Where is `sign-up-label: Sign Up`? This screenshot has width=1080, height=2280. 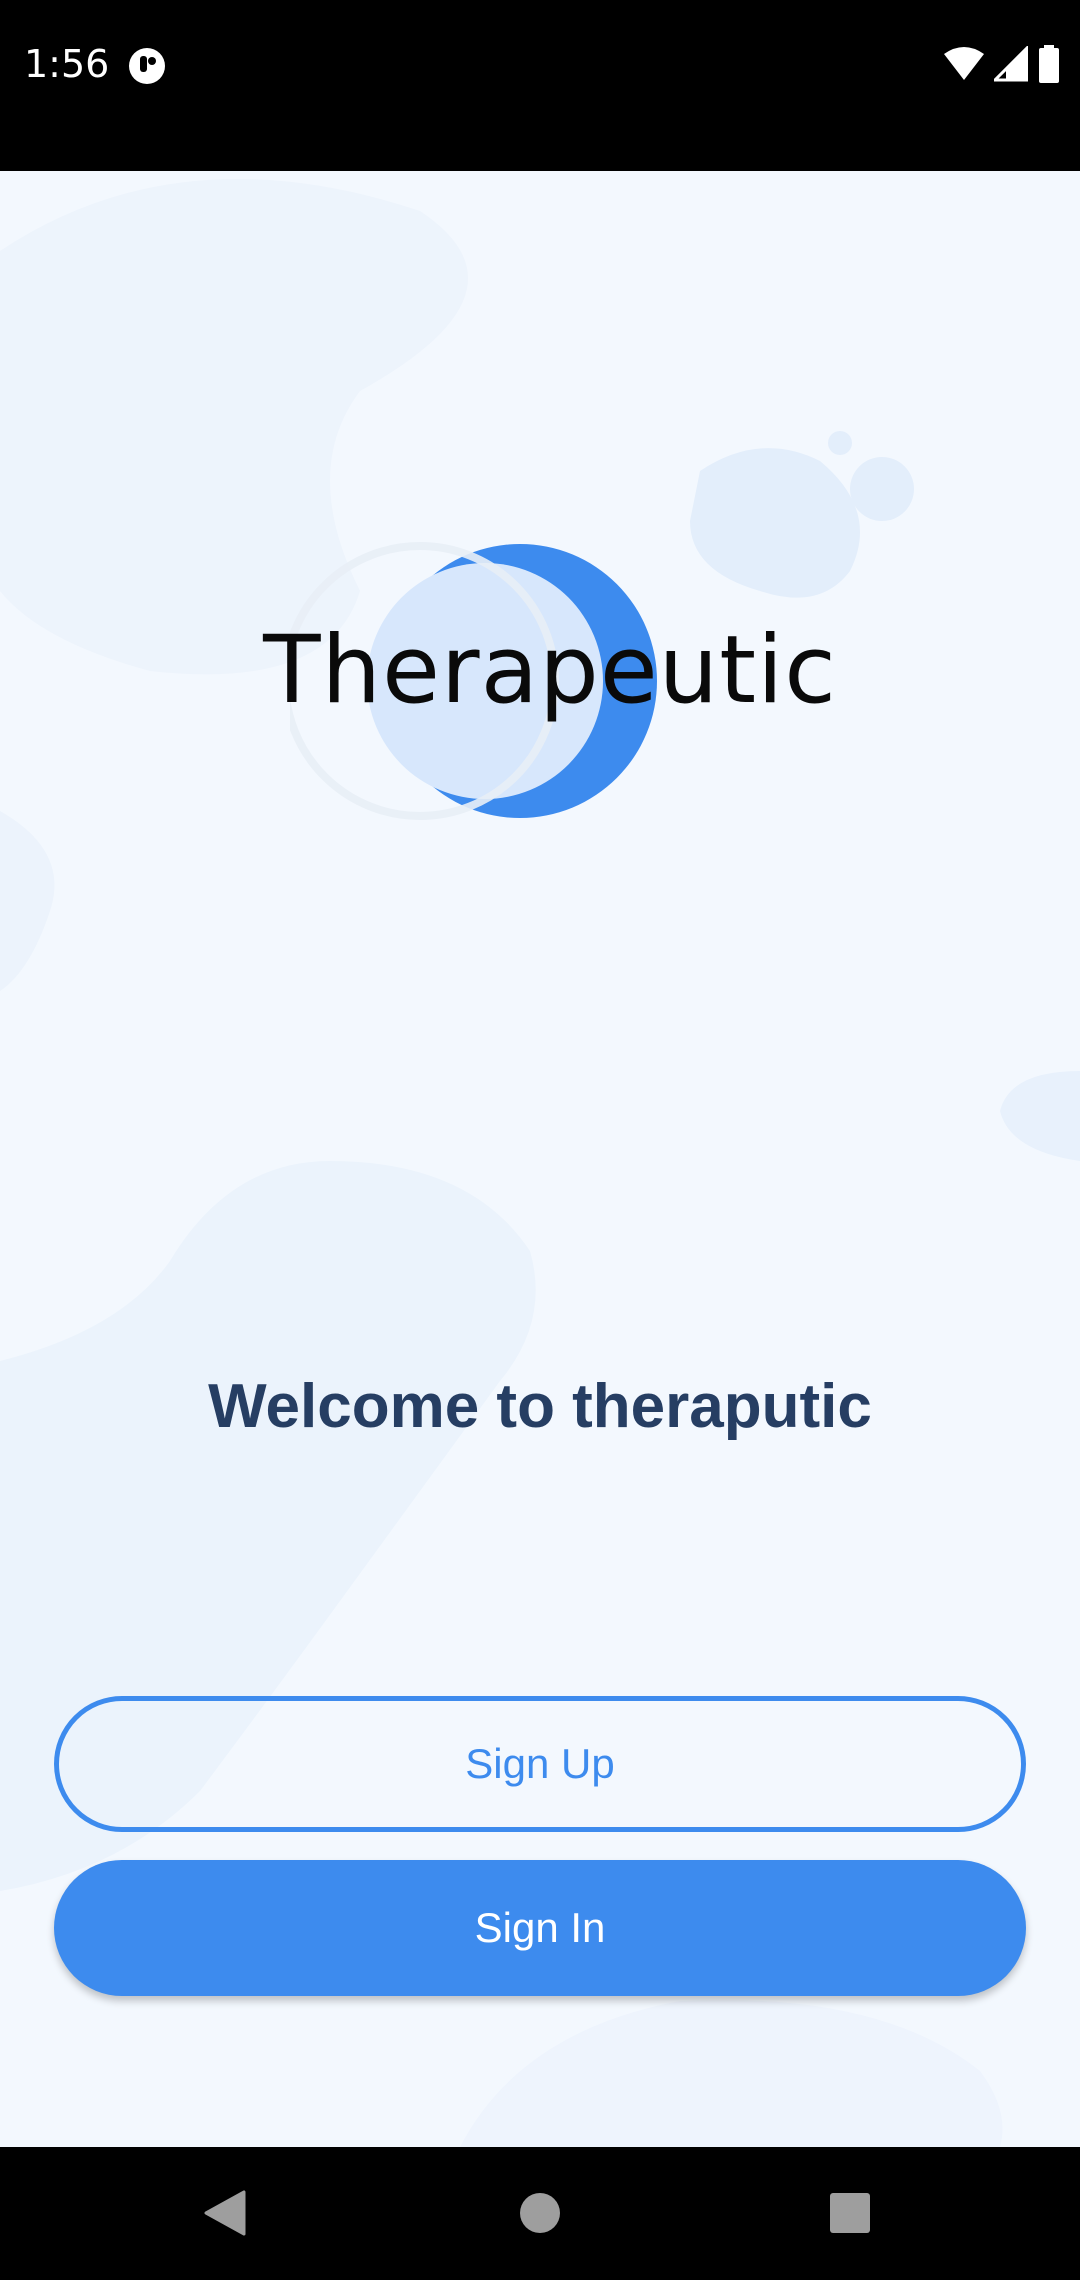 sign-up-label: Sign Up is located at coordinates (540, 1763).